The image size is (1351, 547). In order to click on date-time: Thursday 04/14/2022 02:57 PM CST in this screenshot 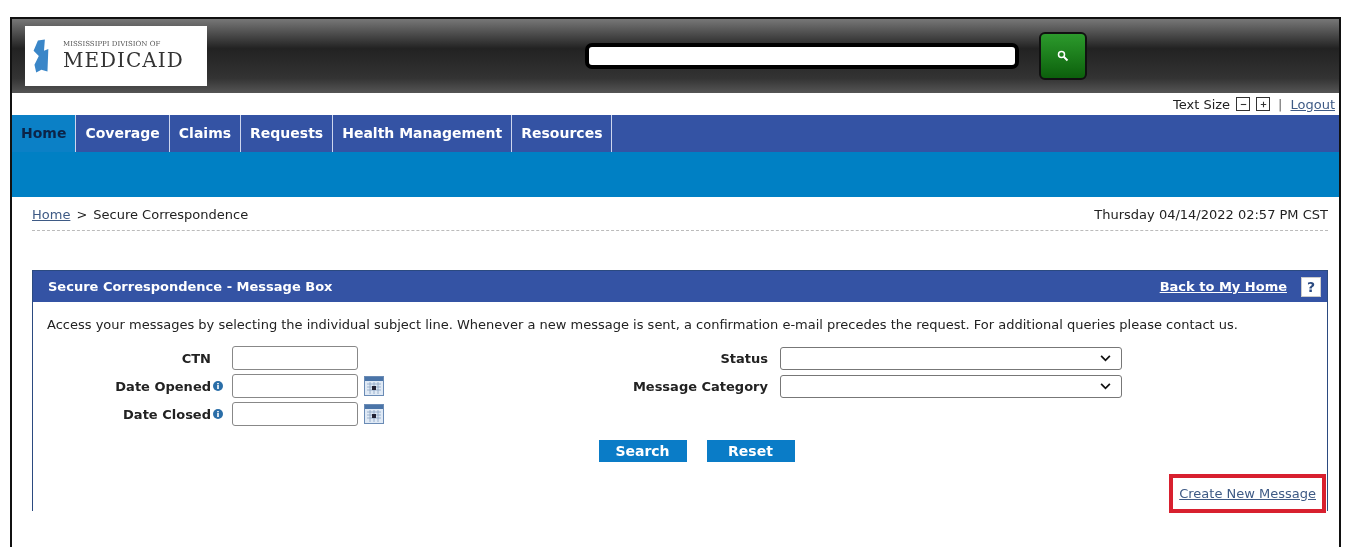, I will do `click(1211, 214)`.